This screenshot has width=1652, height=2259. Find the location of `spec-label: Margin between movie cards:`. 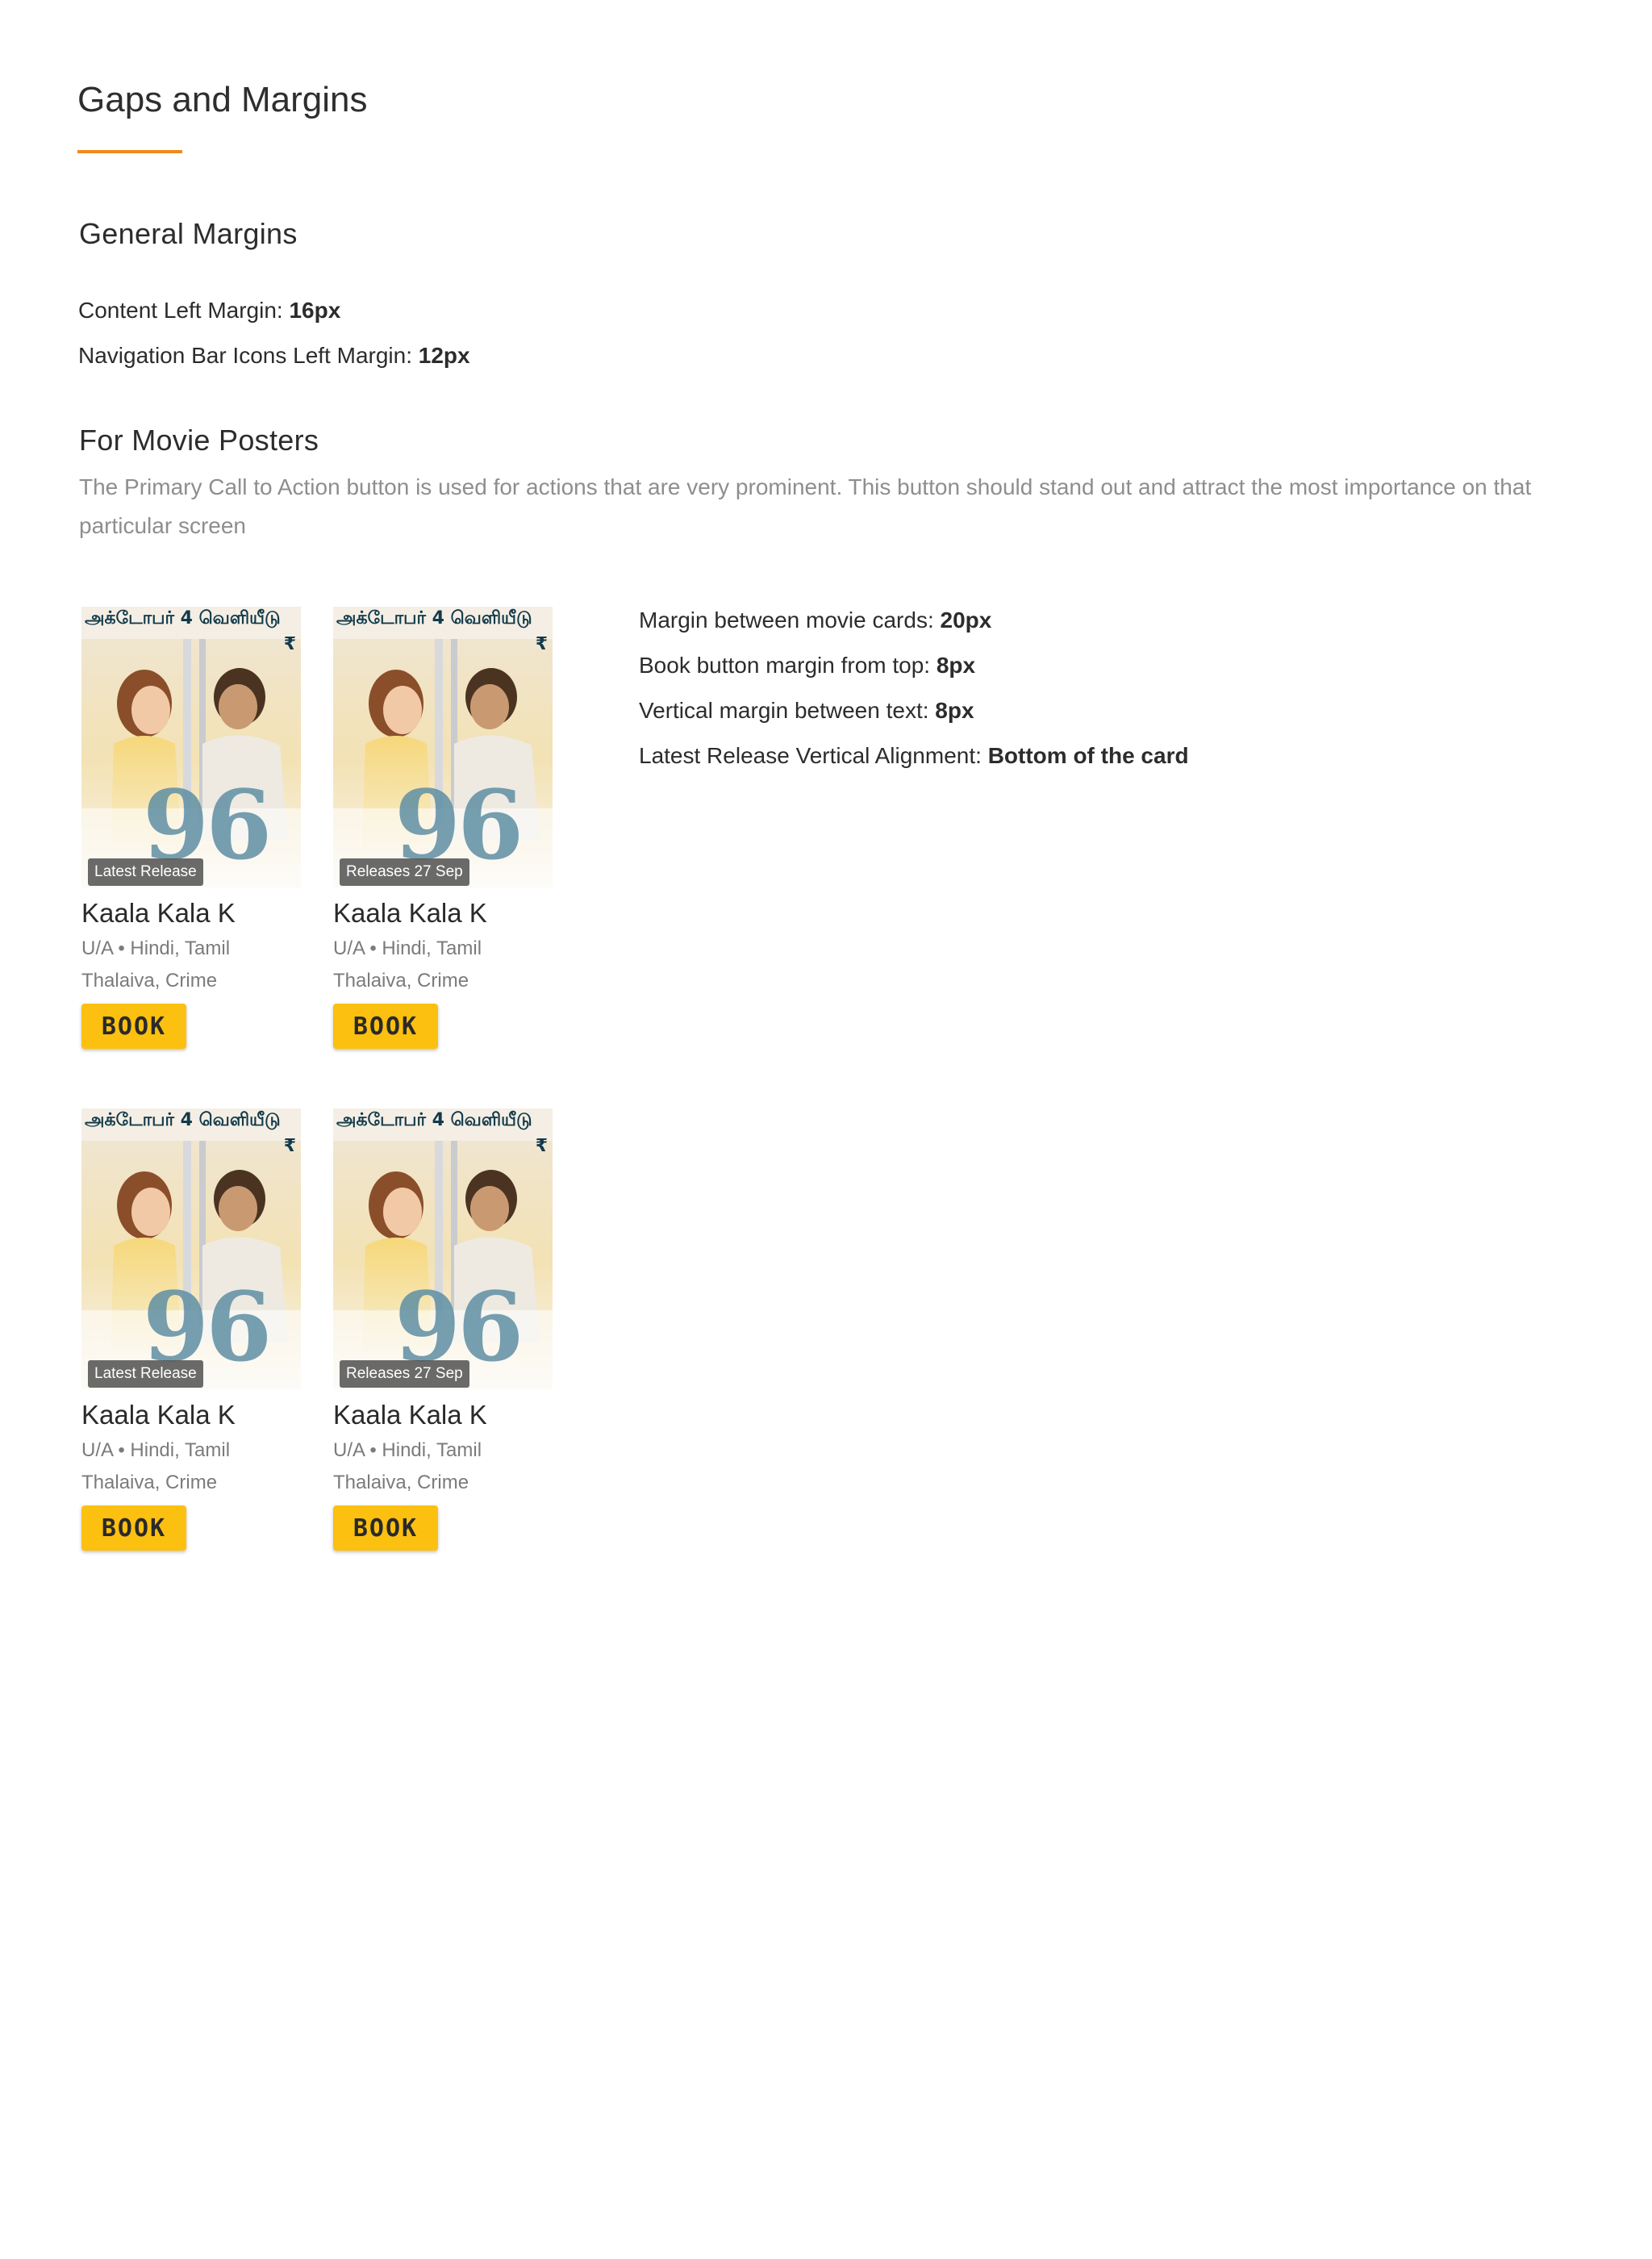

spec-label: Margin between movie cards: is located at coordinates (790, 621).